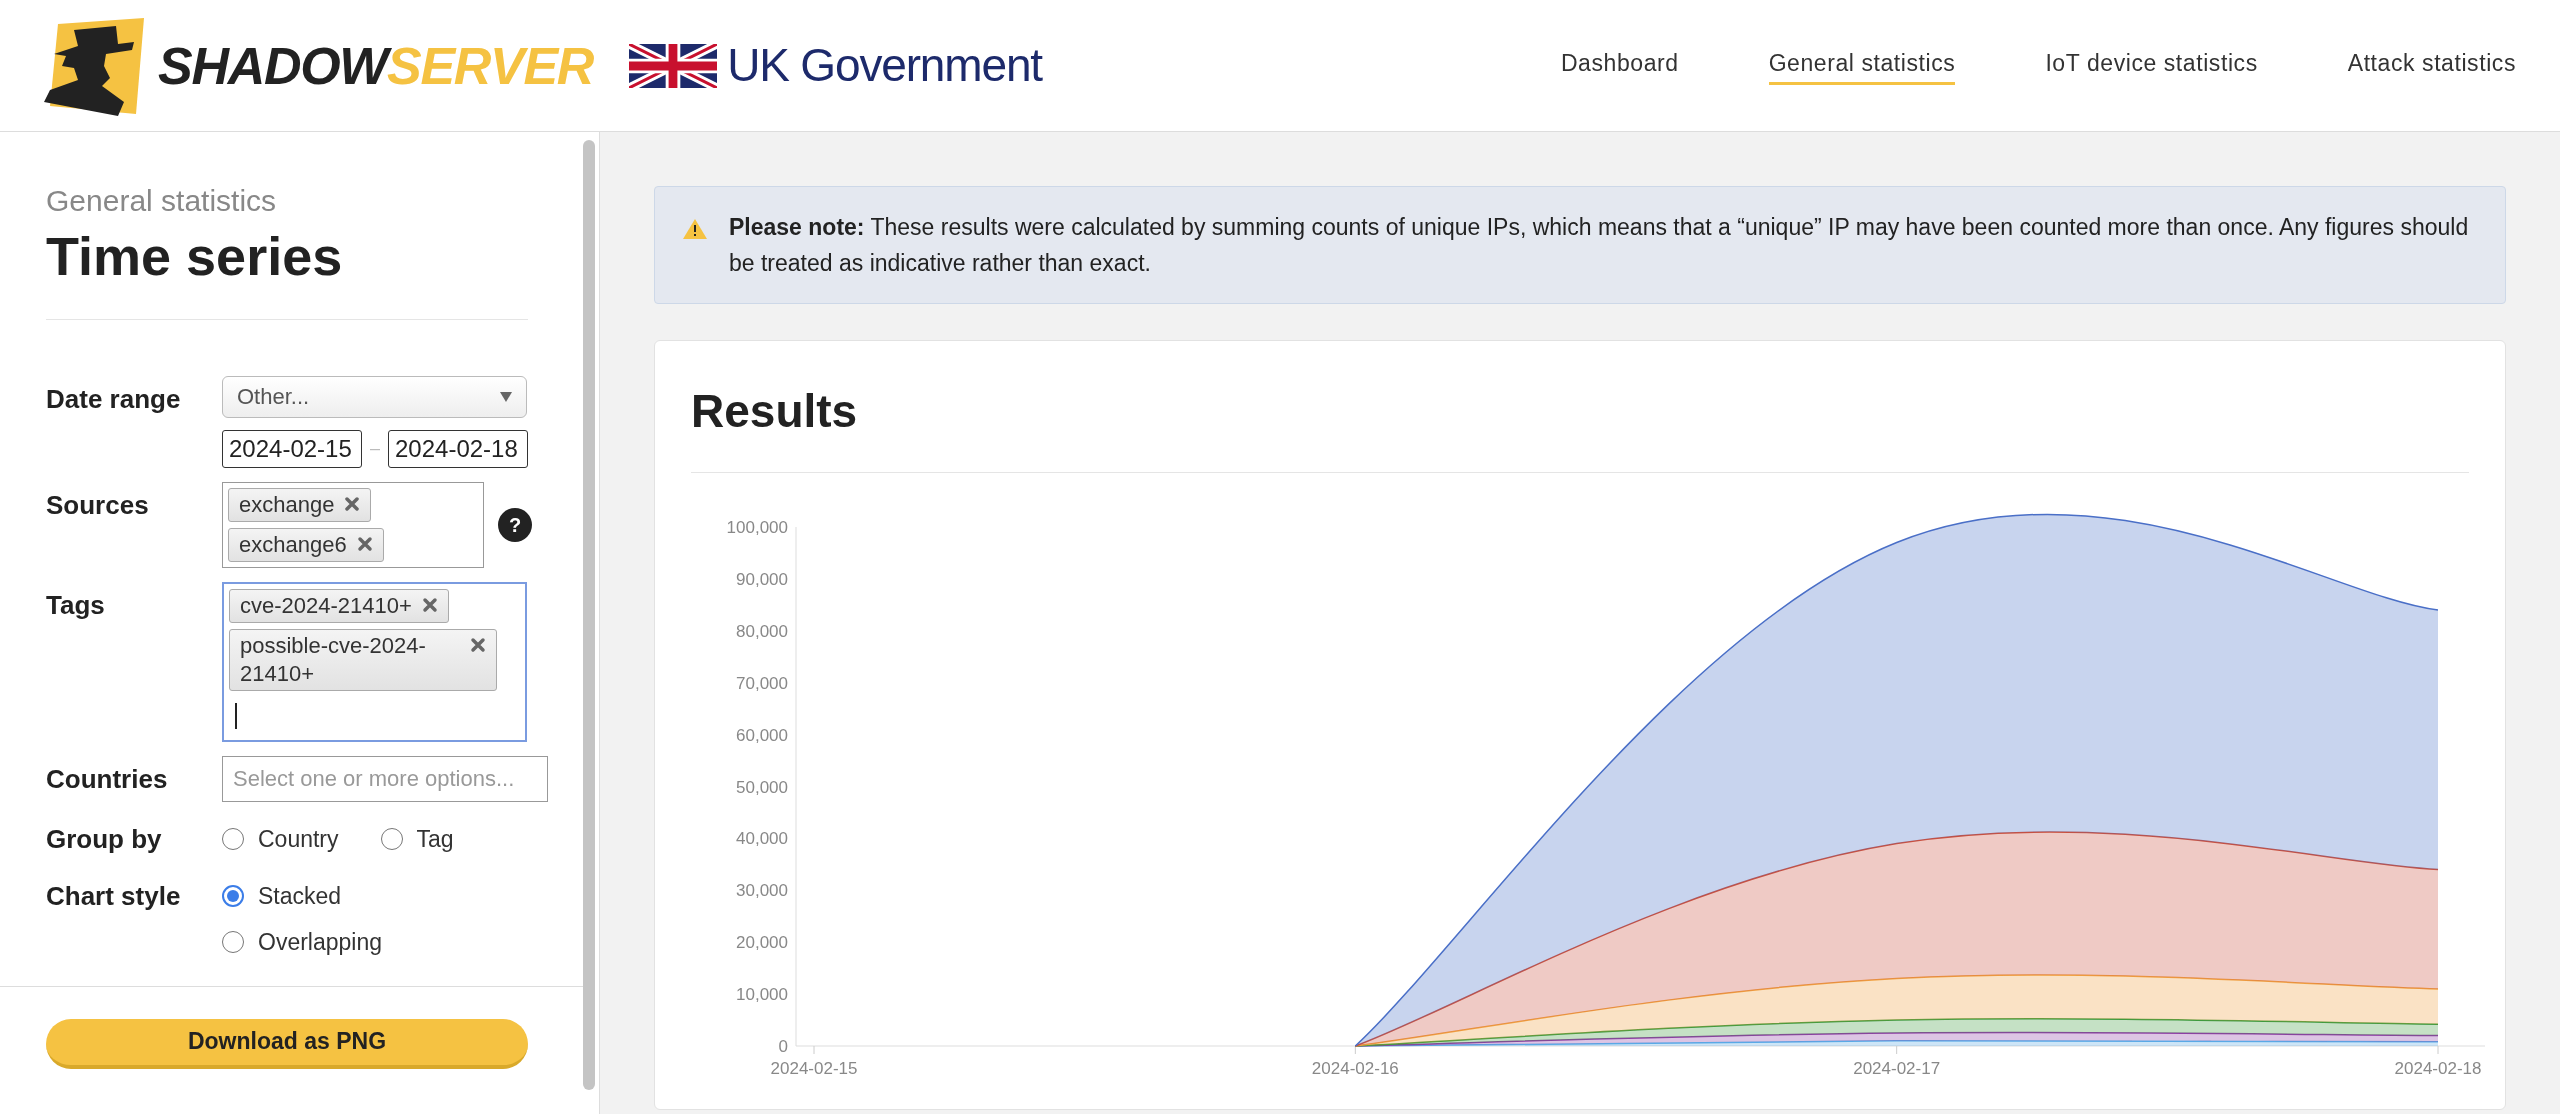 This screenshot has height=1114, width=2560. I want to click on y-tick-label: 30,000, so click(762, 891).